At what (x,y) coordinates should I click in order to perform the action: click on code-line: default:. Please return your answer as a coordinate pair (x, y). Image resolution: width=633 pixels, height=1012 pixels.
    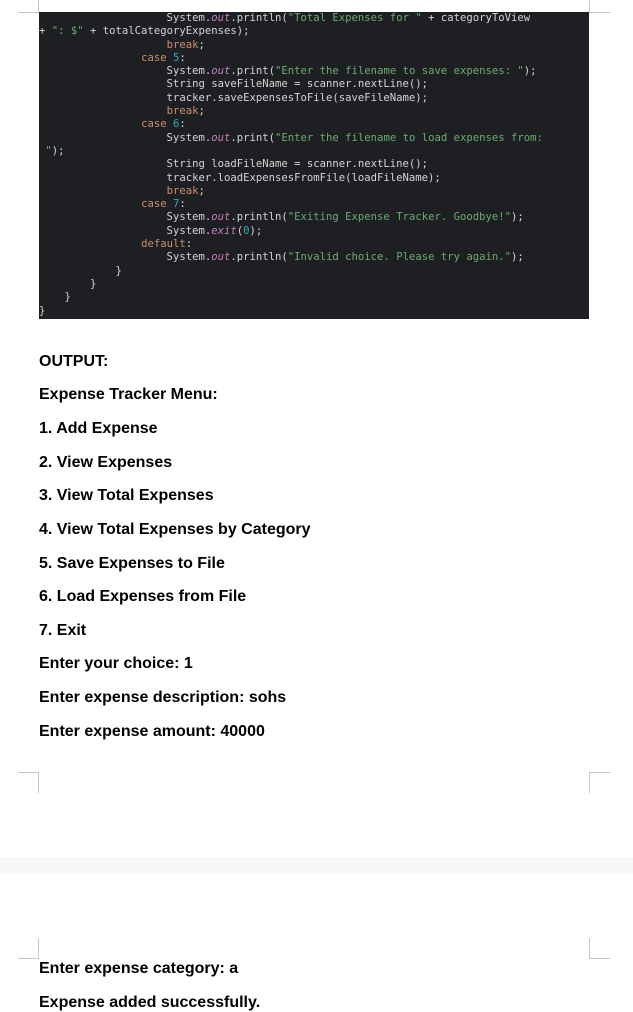
    Looking at the image, I should click on (167, 244).